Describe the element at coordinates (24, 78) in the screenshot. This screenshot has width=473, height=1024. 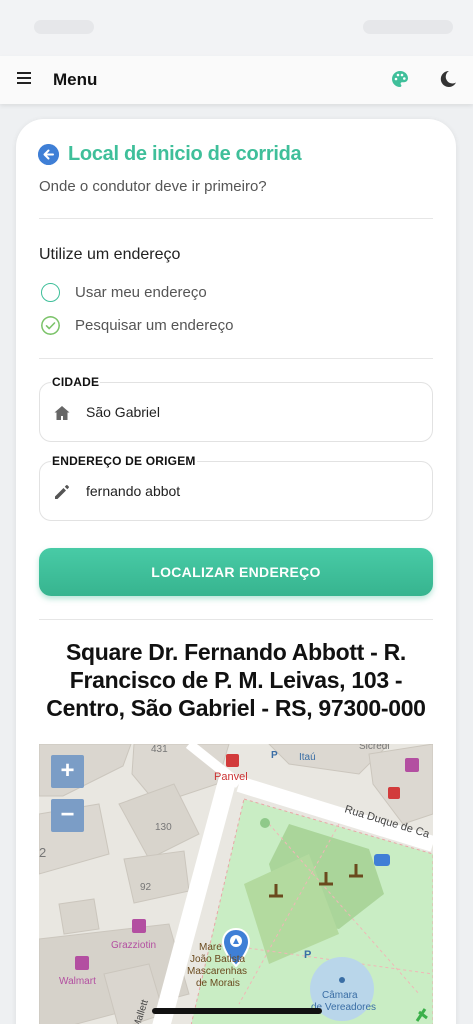
I see `hamburger-icon` at that location.